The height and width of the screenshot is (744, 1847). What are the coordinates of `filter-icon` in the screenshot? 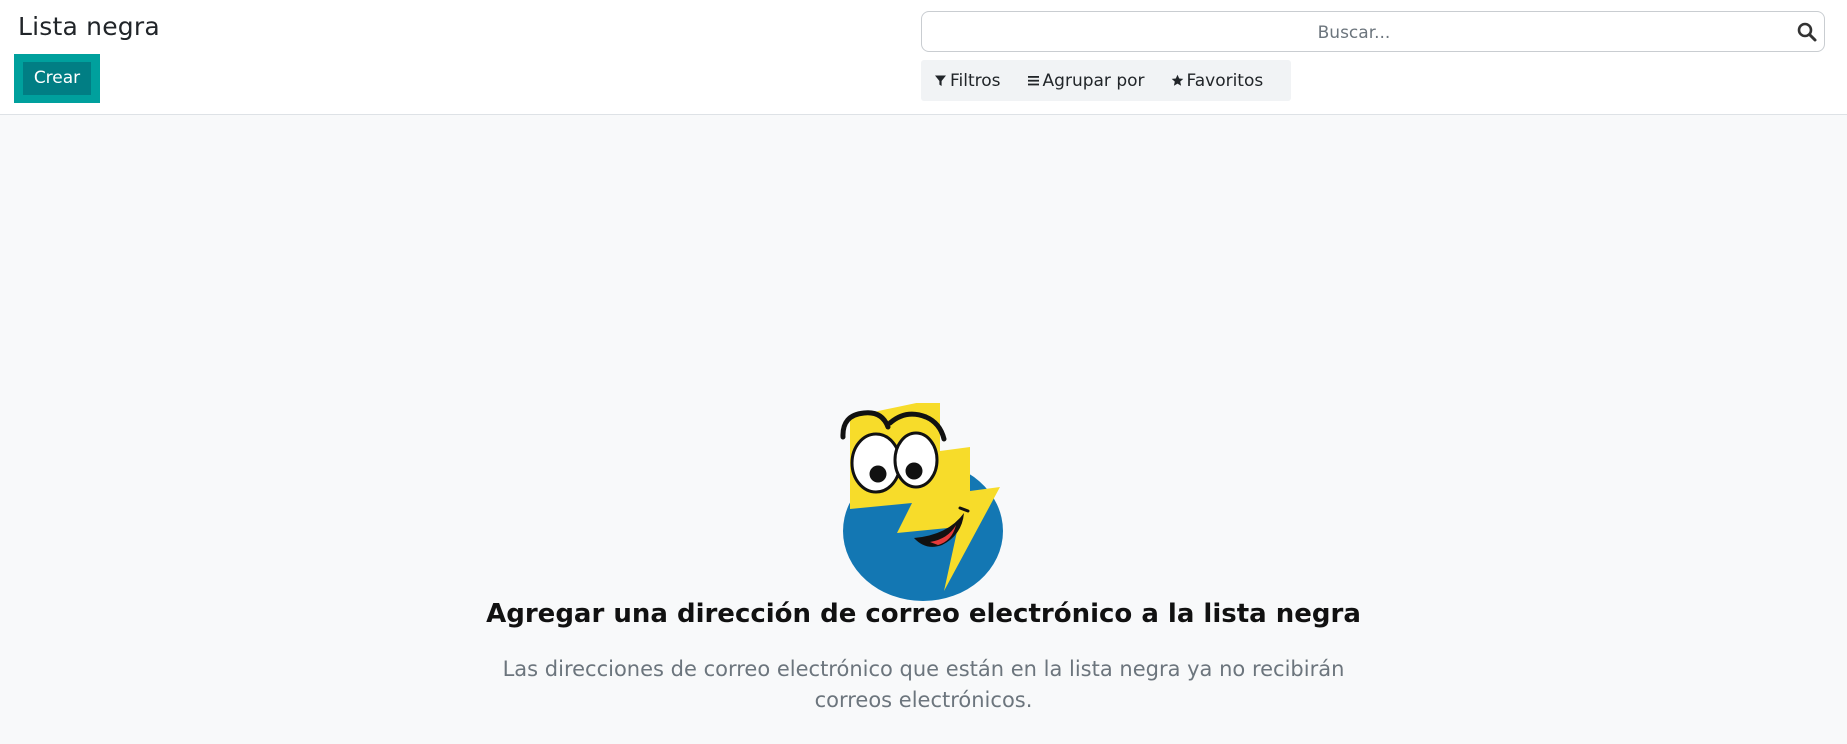 It's located at (940, 80).